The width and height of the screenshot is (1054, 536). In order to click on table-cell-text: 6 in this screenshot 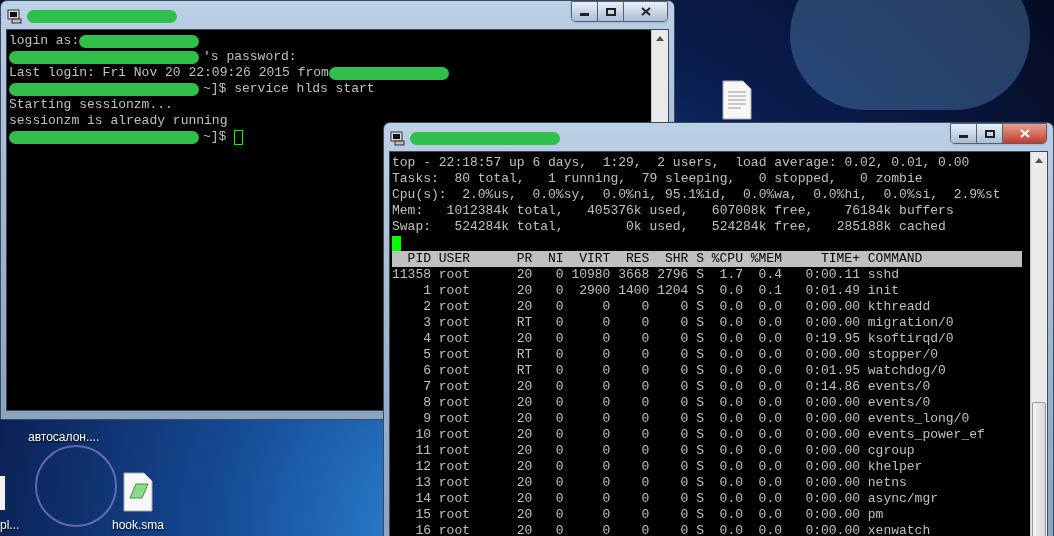, I will do `click(426, 371)`.